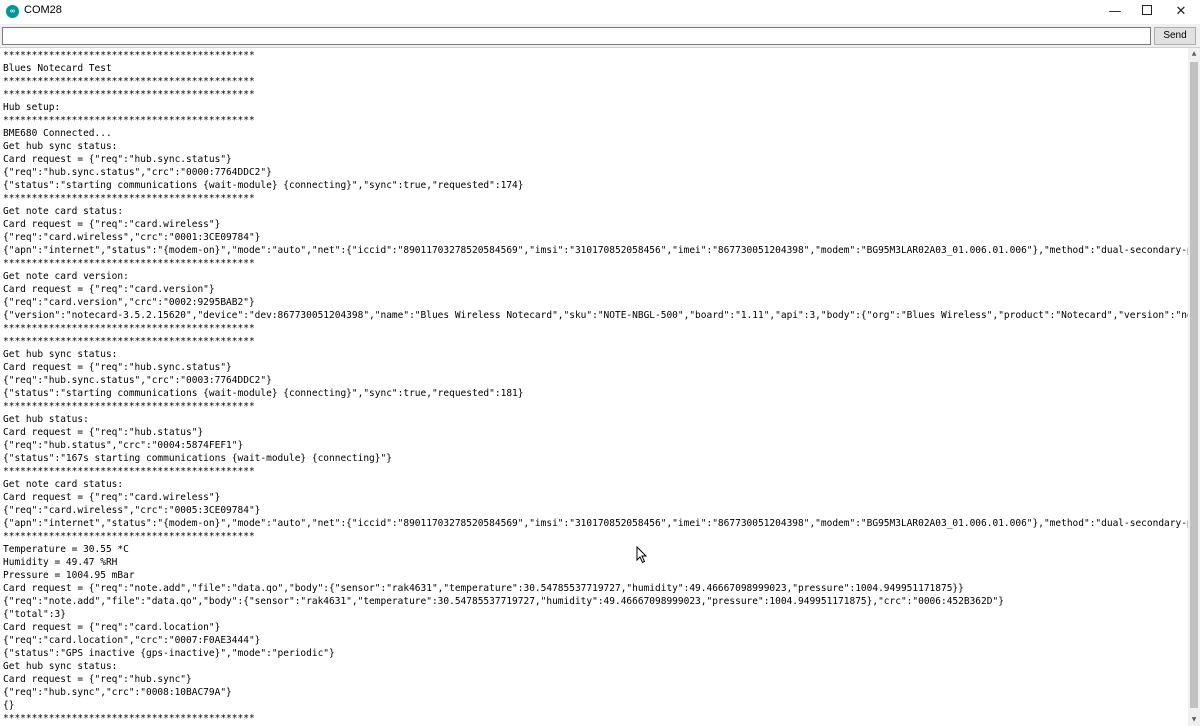 This screenshot has width=1200, height=726. I want to click on maximize-icon, so click(1147, 10).